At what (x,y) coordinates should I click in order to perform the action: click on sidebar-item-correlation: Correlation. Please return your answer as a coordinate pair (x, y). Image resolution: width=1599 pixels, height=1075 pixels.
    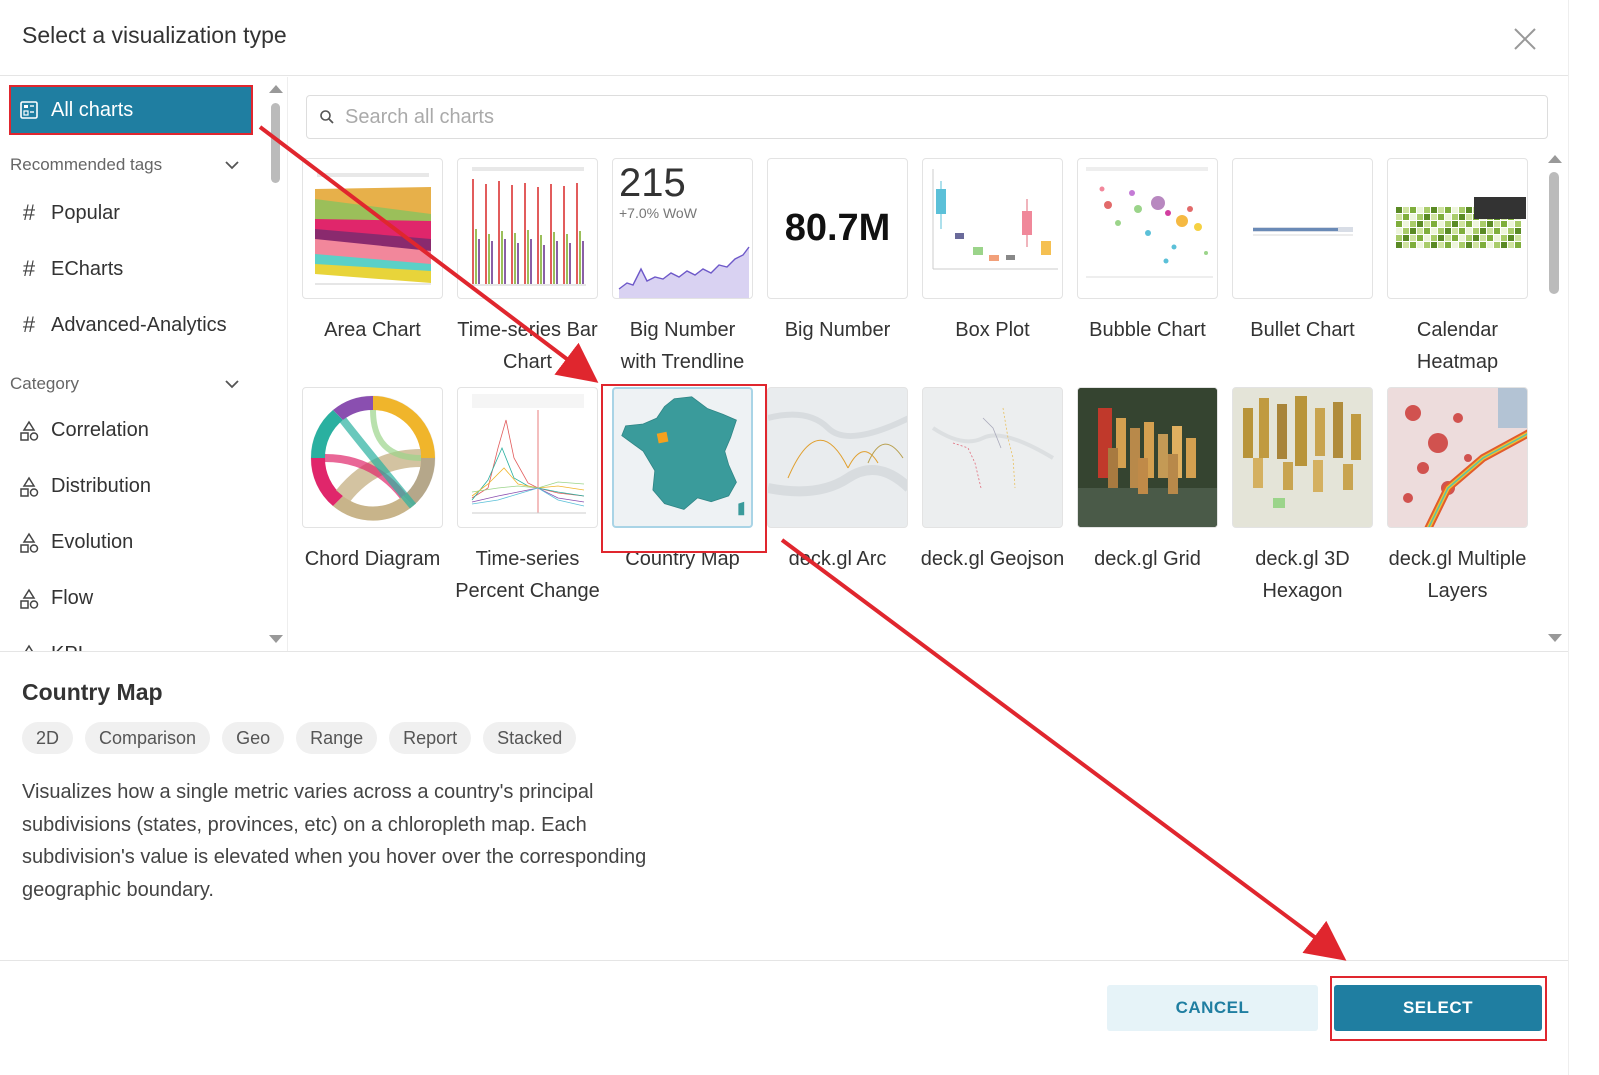
    Looking at the image, I should click on (83, 430).